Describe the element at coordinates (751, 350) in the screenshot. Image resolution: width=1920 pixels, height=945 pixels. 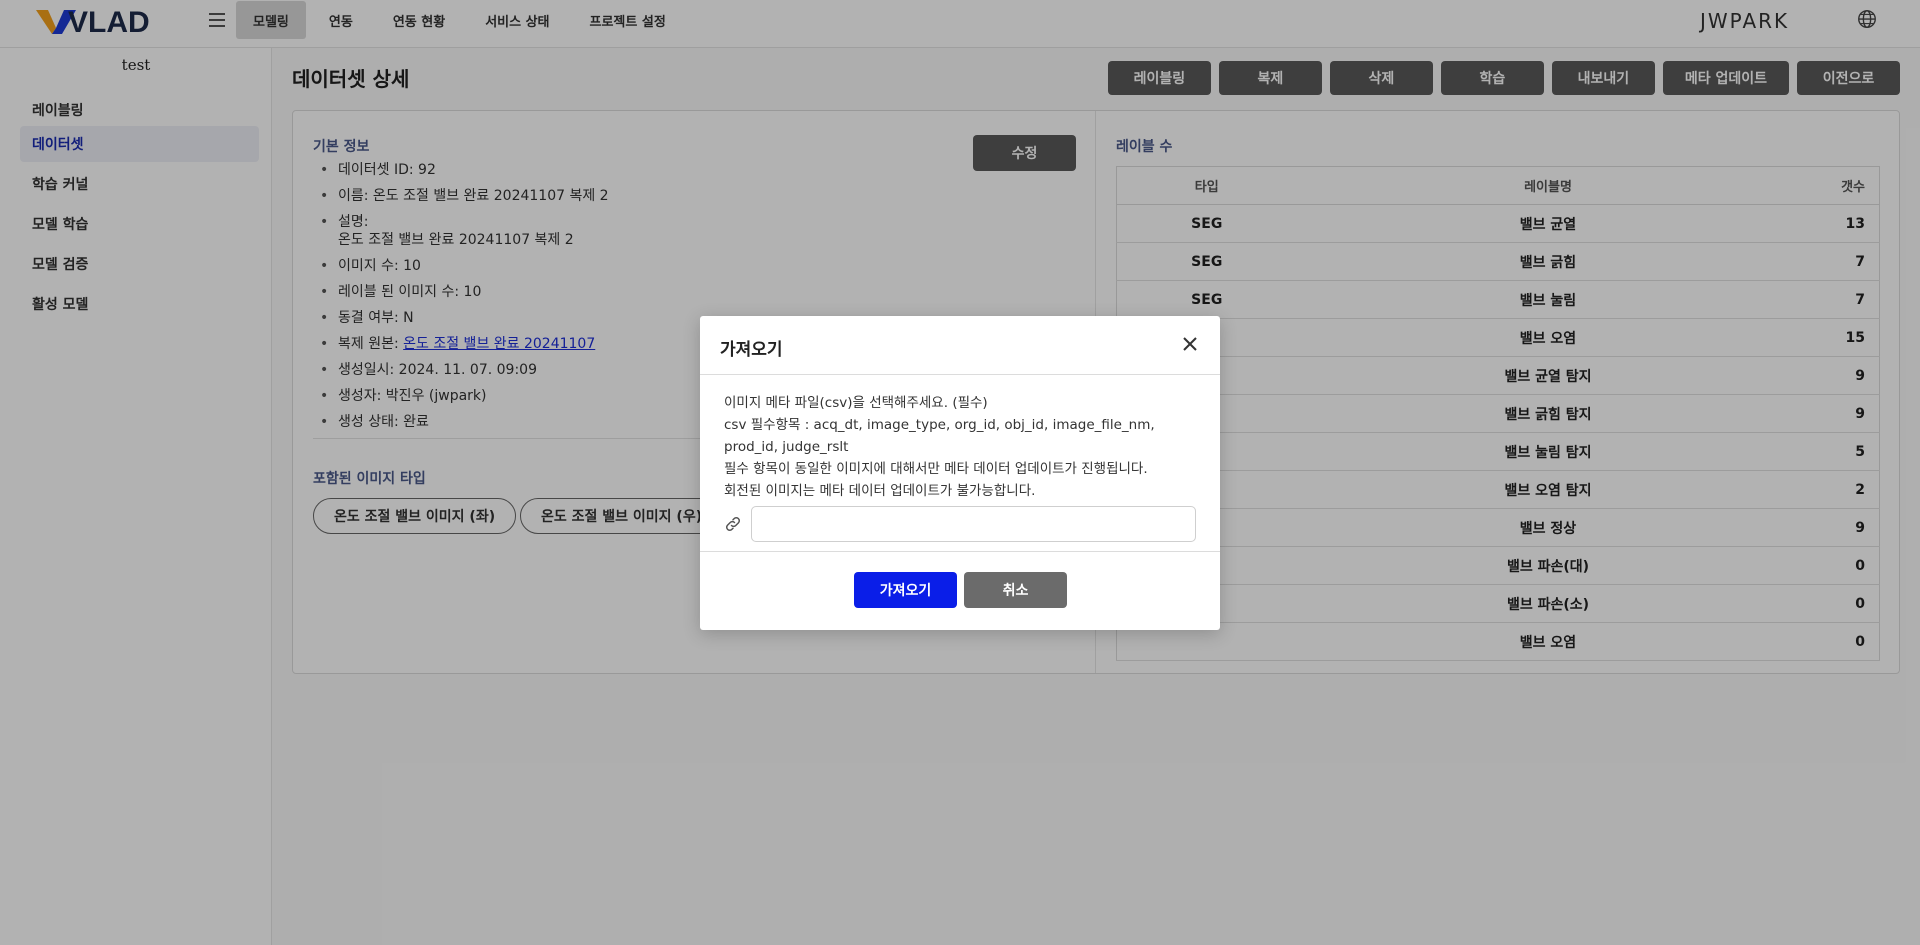
I see `modal-title: 가져오기` at that location.